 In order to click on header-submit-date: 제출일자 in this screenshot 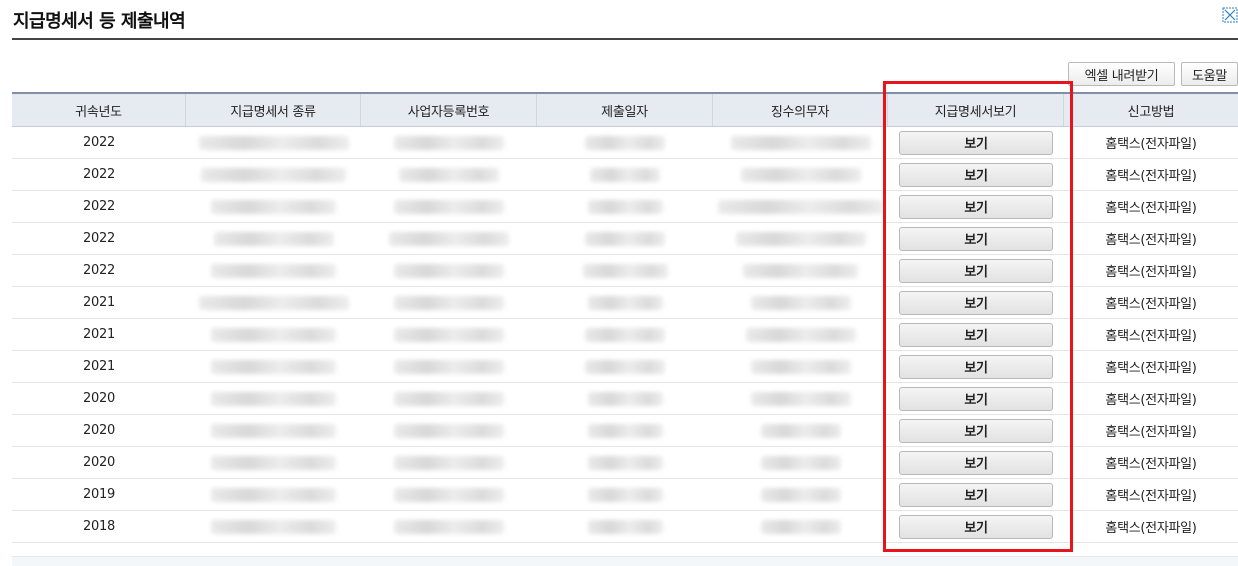, I will do `click(625, 110)`.